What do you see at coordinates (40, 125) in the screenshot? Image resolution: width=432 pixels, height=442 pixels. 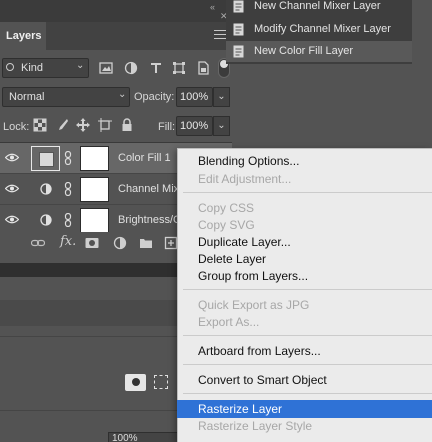 I see `lock-transparent-pixels-icon` at bounding box center [40, 125].